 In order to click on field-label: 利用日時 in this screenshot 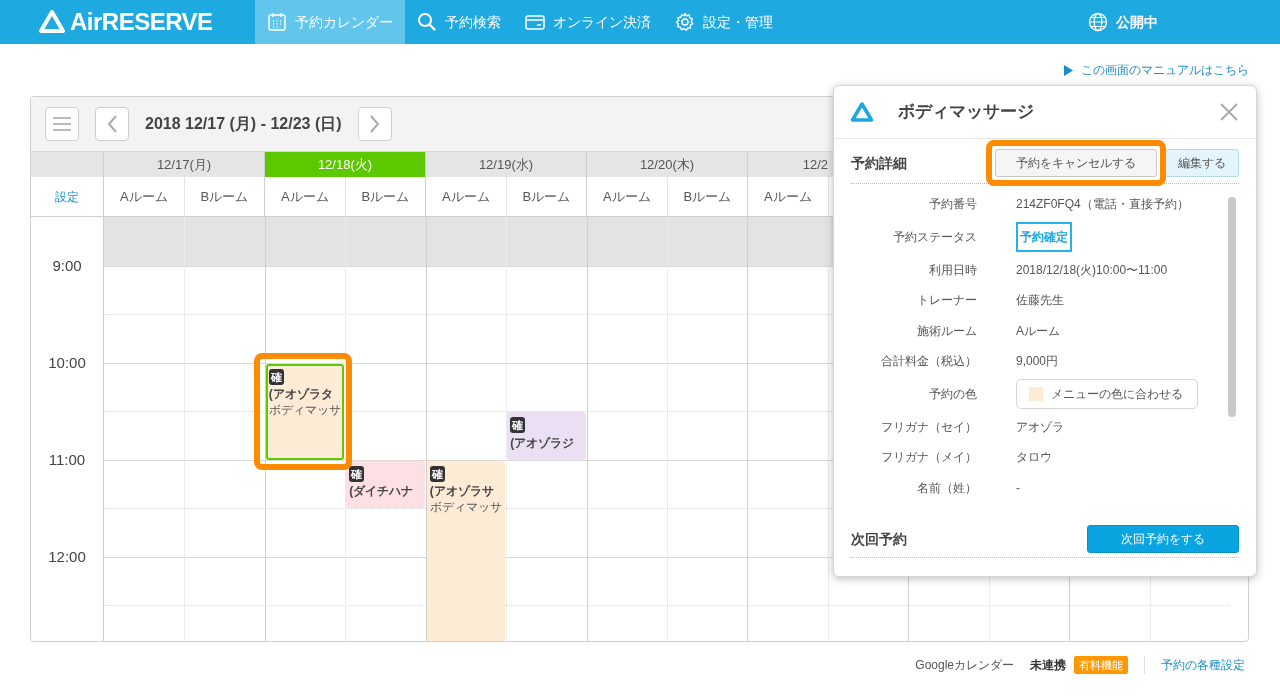, I will do `click(952, 270)`.